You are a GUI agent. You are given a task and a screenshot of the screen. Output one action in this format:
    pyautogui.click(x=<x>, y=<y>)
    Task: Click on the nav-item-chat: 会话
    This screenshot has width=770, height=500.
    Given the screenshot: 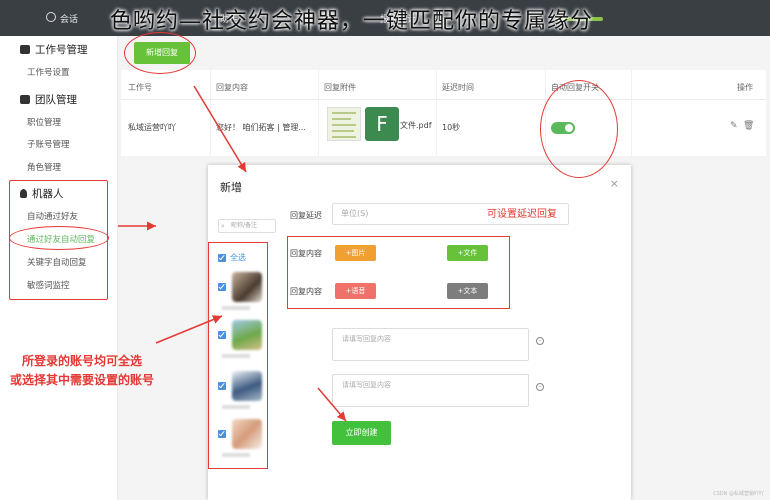 What is the action you would take?
    pyautogui.click(x=69, y=18)
    